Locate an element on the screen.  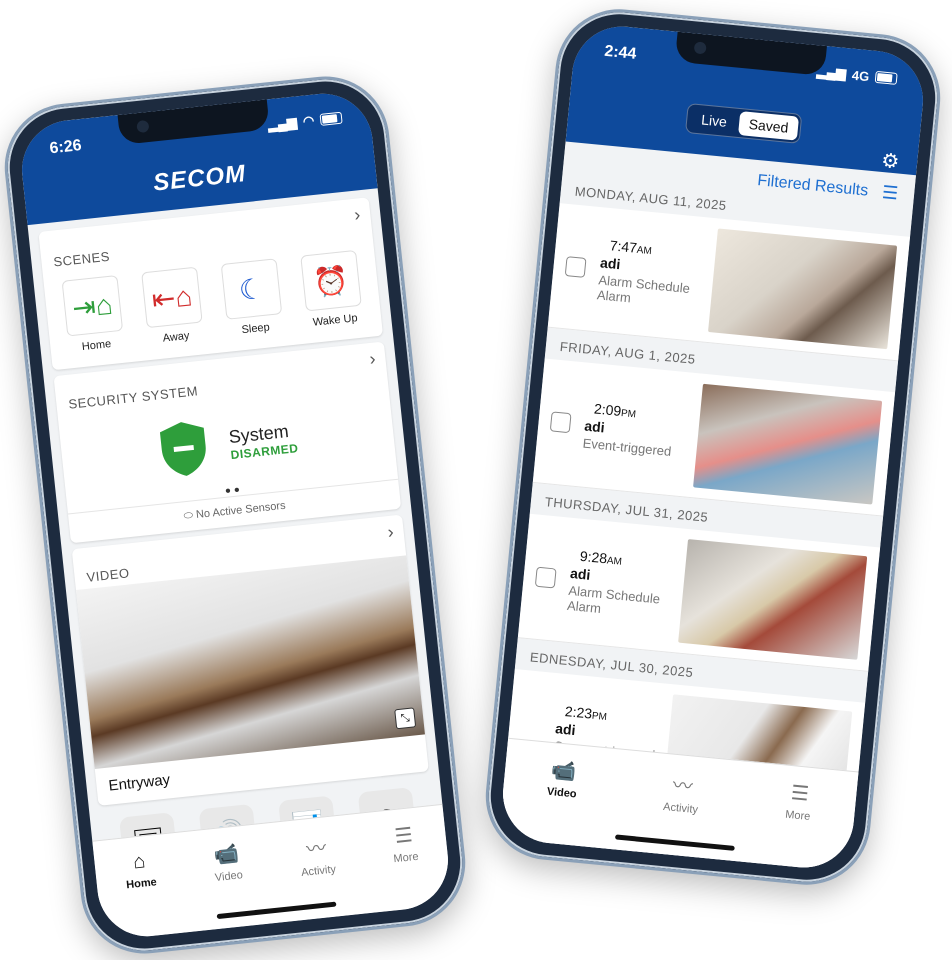
event-info: 7:47AM adi Alarm Schedule Alarm is located at coordinates (656, 274).